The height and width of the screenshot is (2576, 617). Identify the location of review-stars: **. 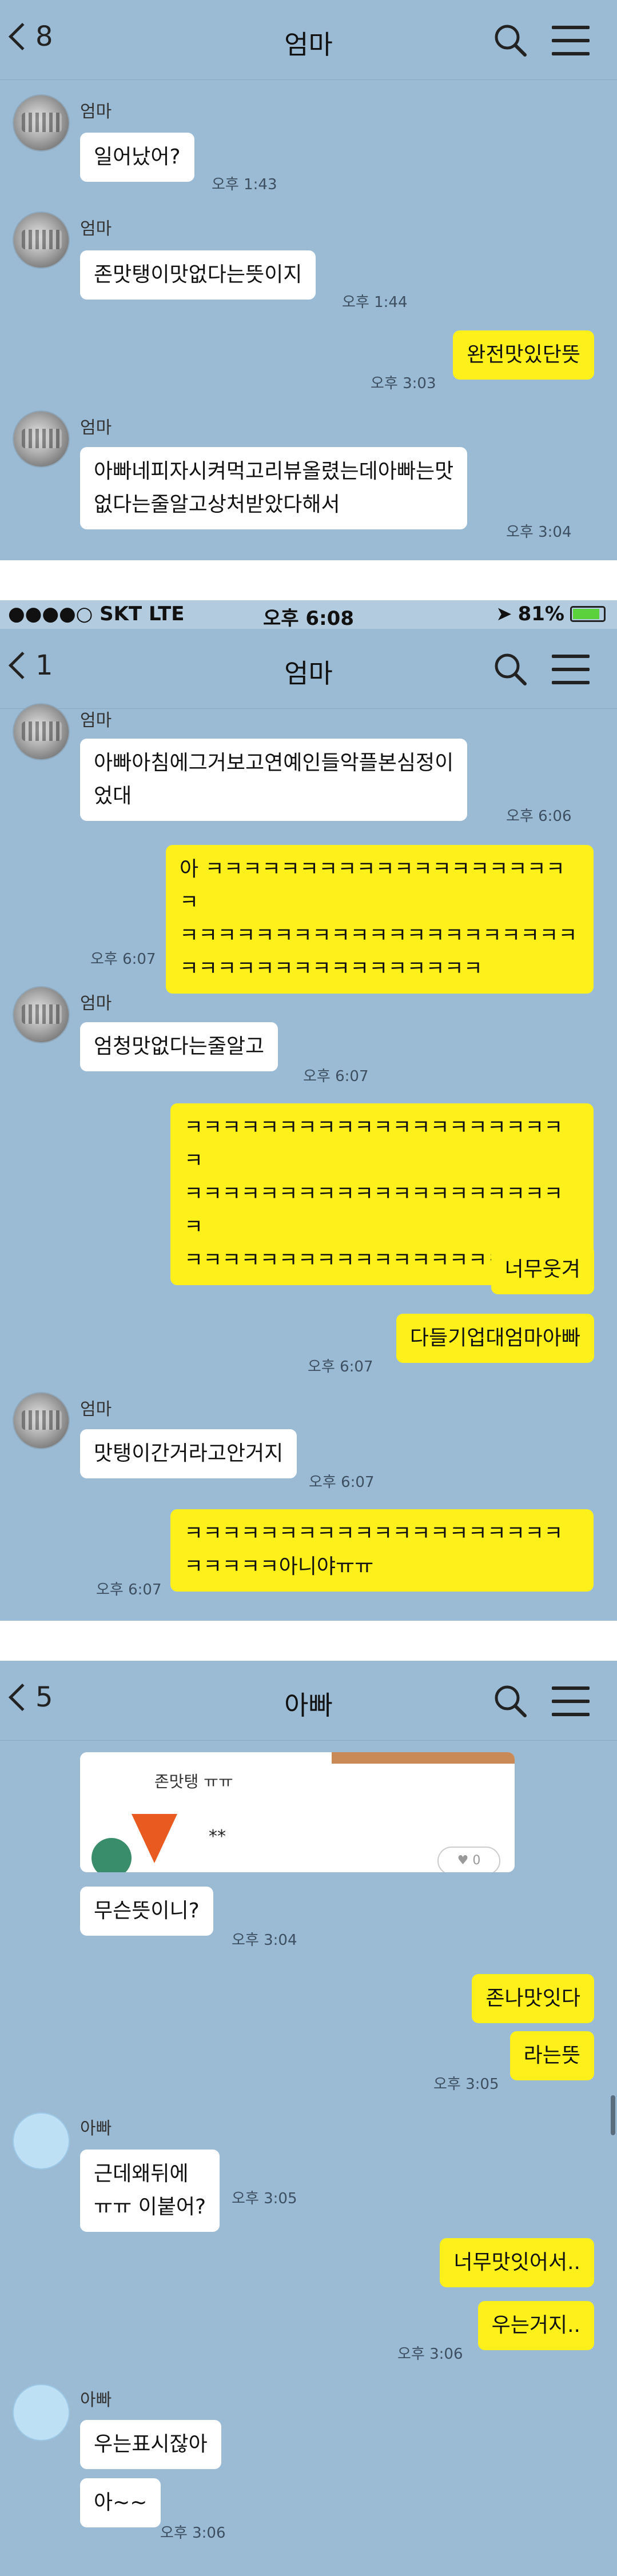
(217, 1837).